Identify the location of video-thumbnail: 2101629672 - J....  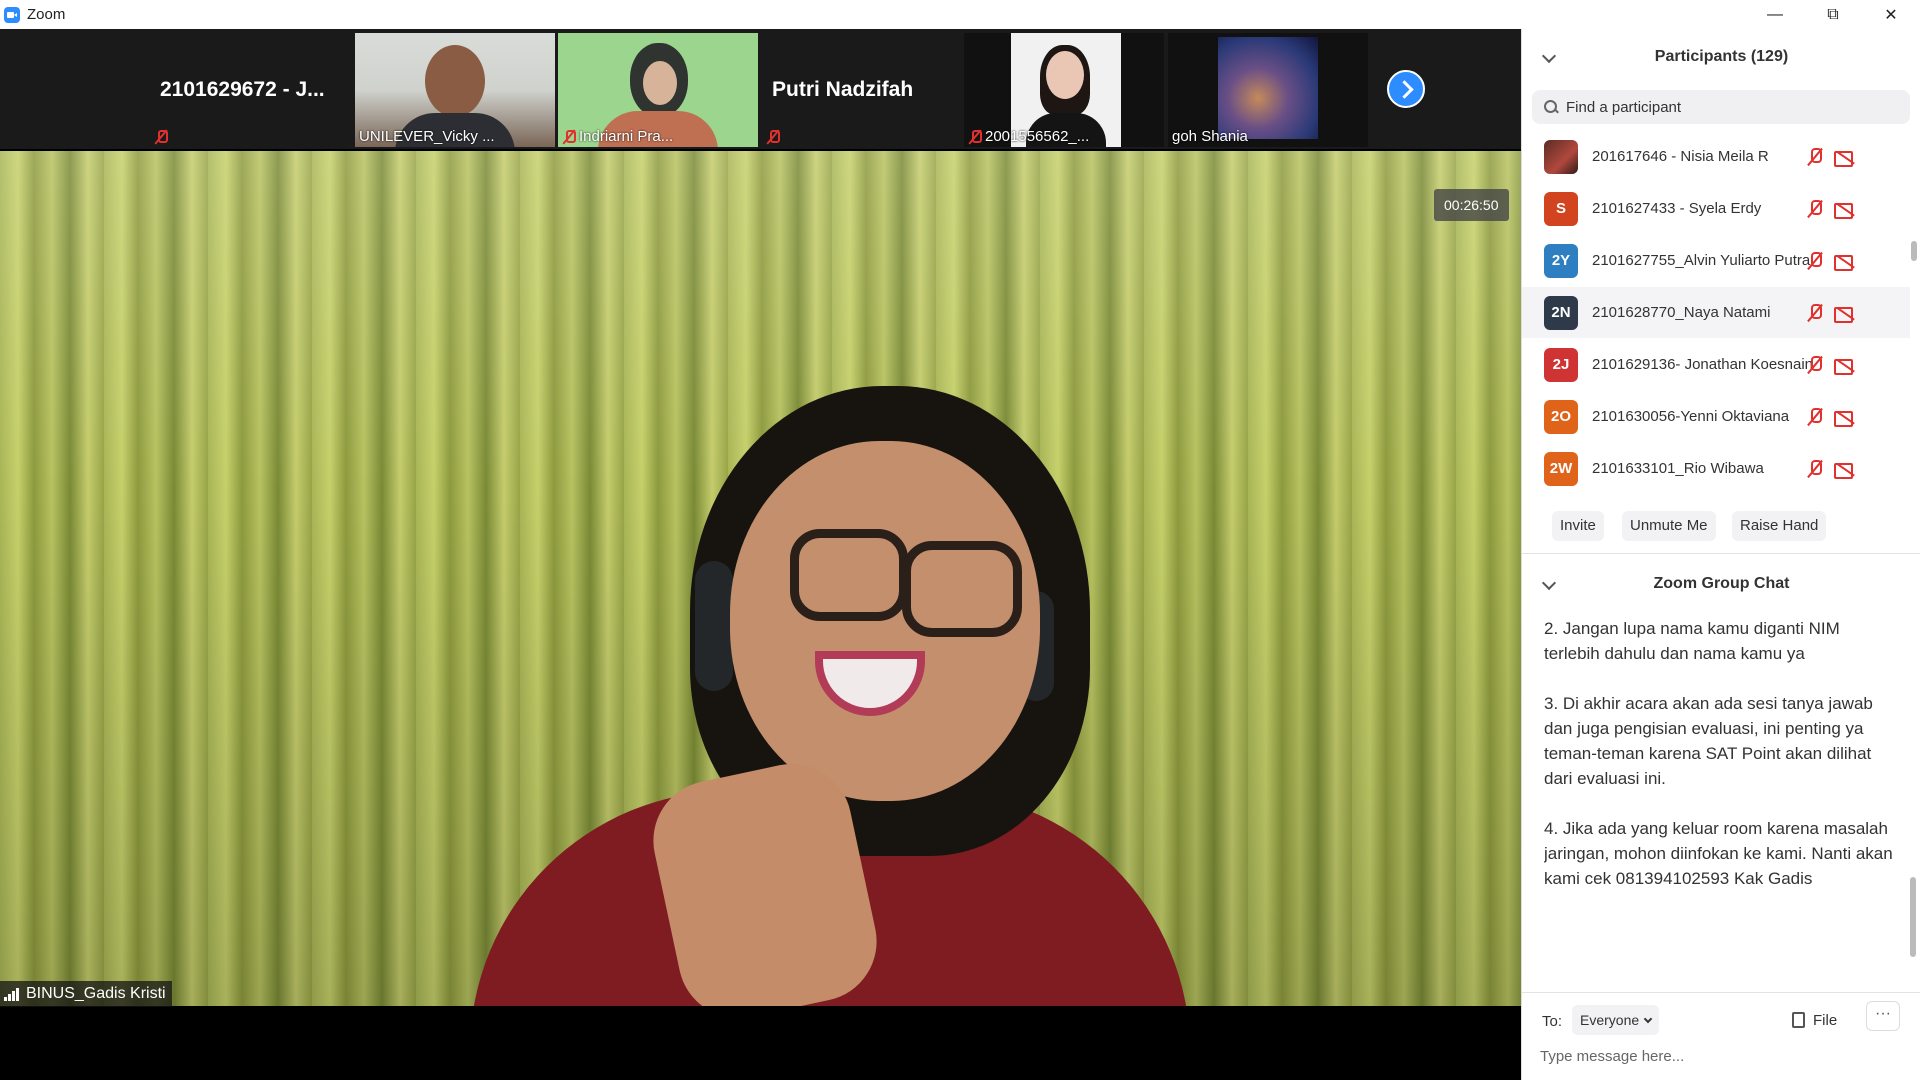
(250, 90).